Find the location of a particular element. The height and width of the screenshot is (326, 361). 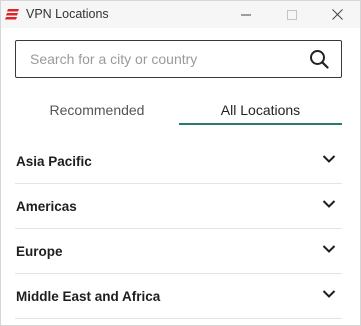

close-button is located at coordinates (337, 14).